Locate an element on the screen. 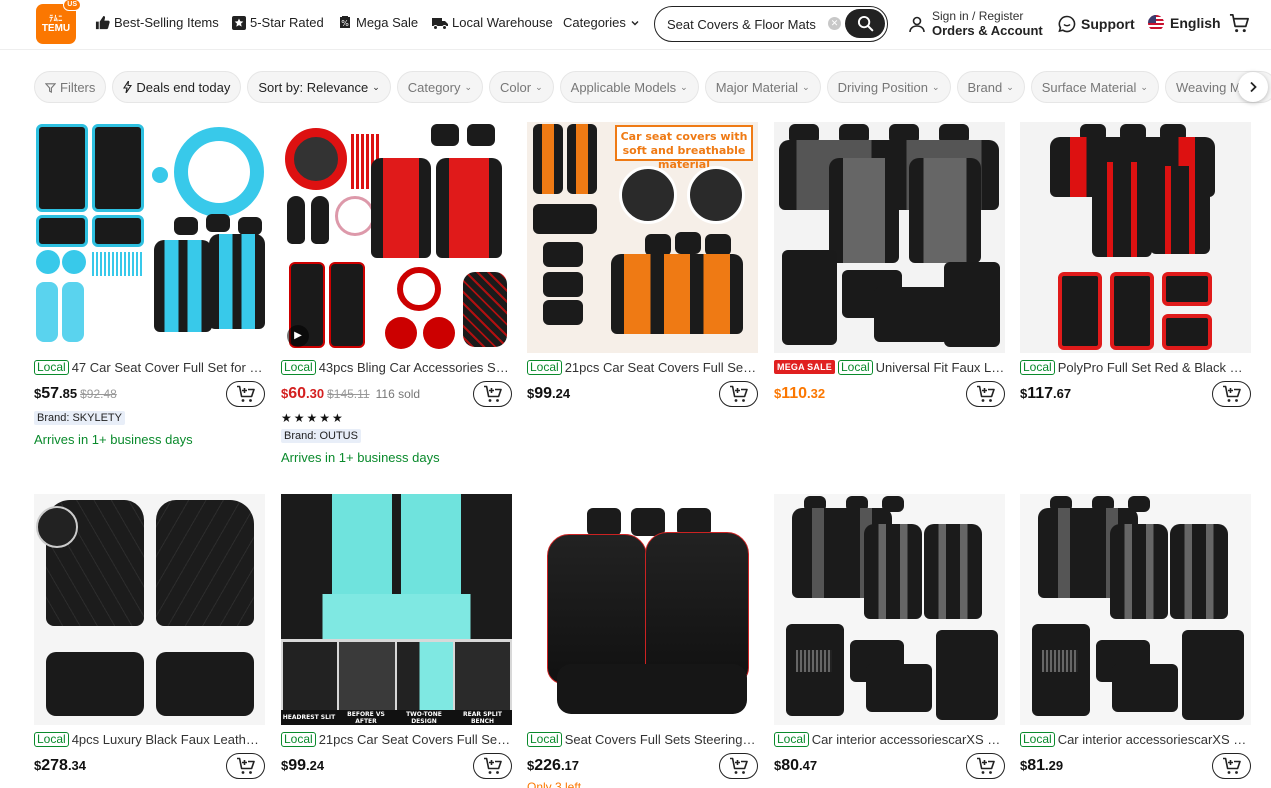  applicable-models-filter-chip: Applicable Models ⌄ is located at coordinates (629, 87).